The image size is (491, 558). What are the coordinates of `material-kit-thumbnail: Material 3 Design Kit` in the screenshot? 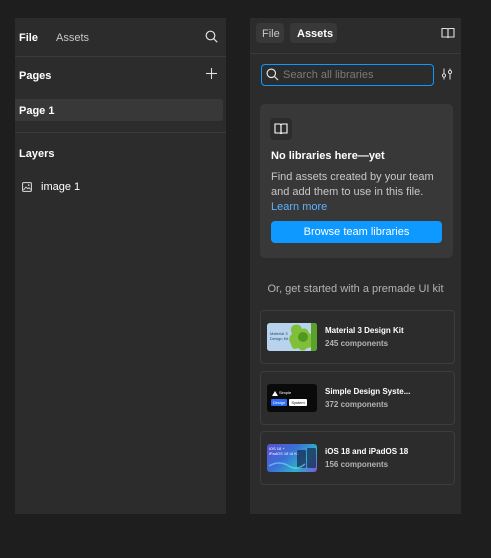 It's located at (292, 337).